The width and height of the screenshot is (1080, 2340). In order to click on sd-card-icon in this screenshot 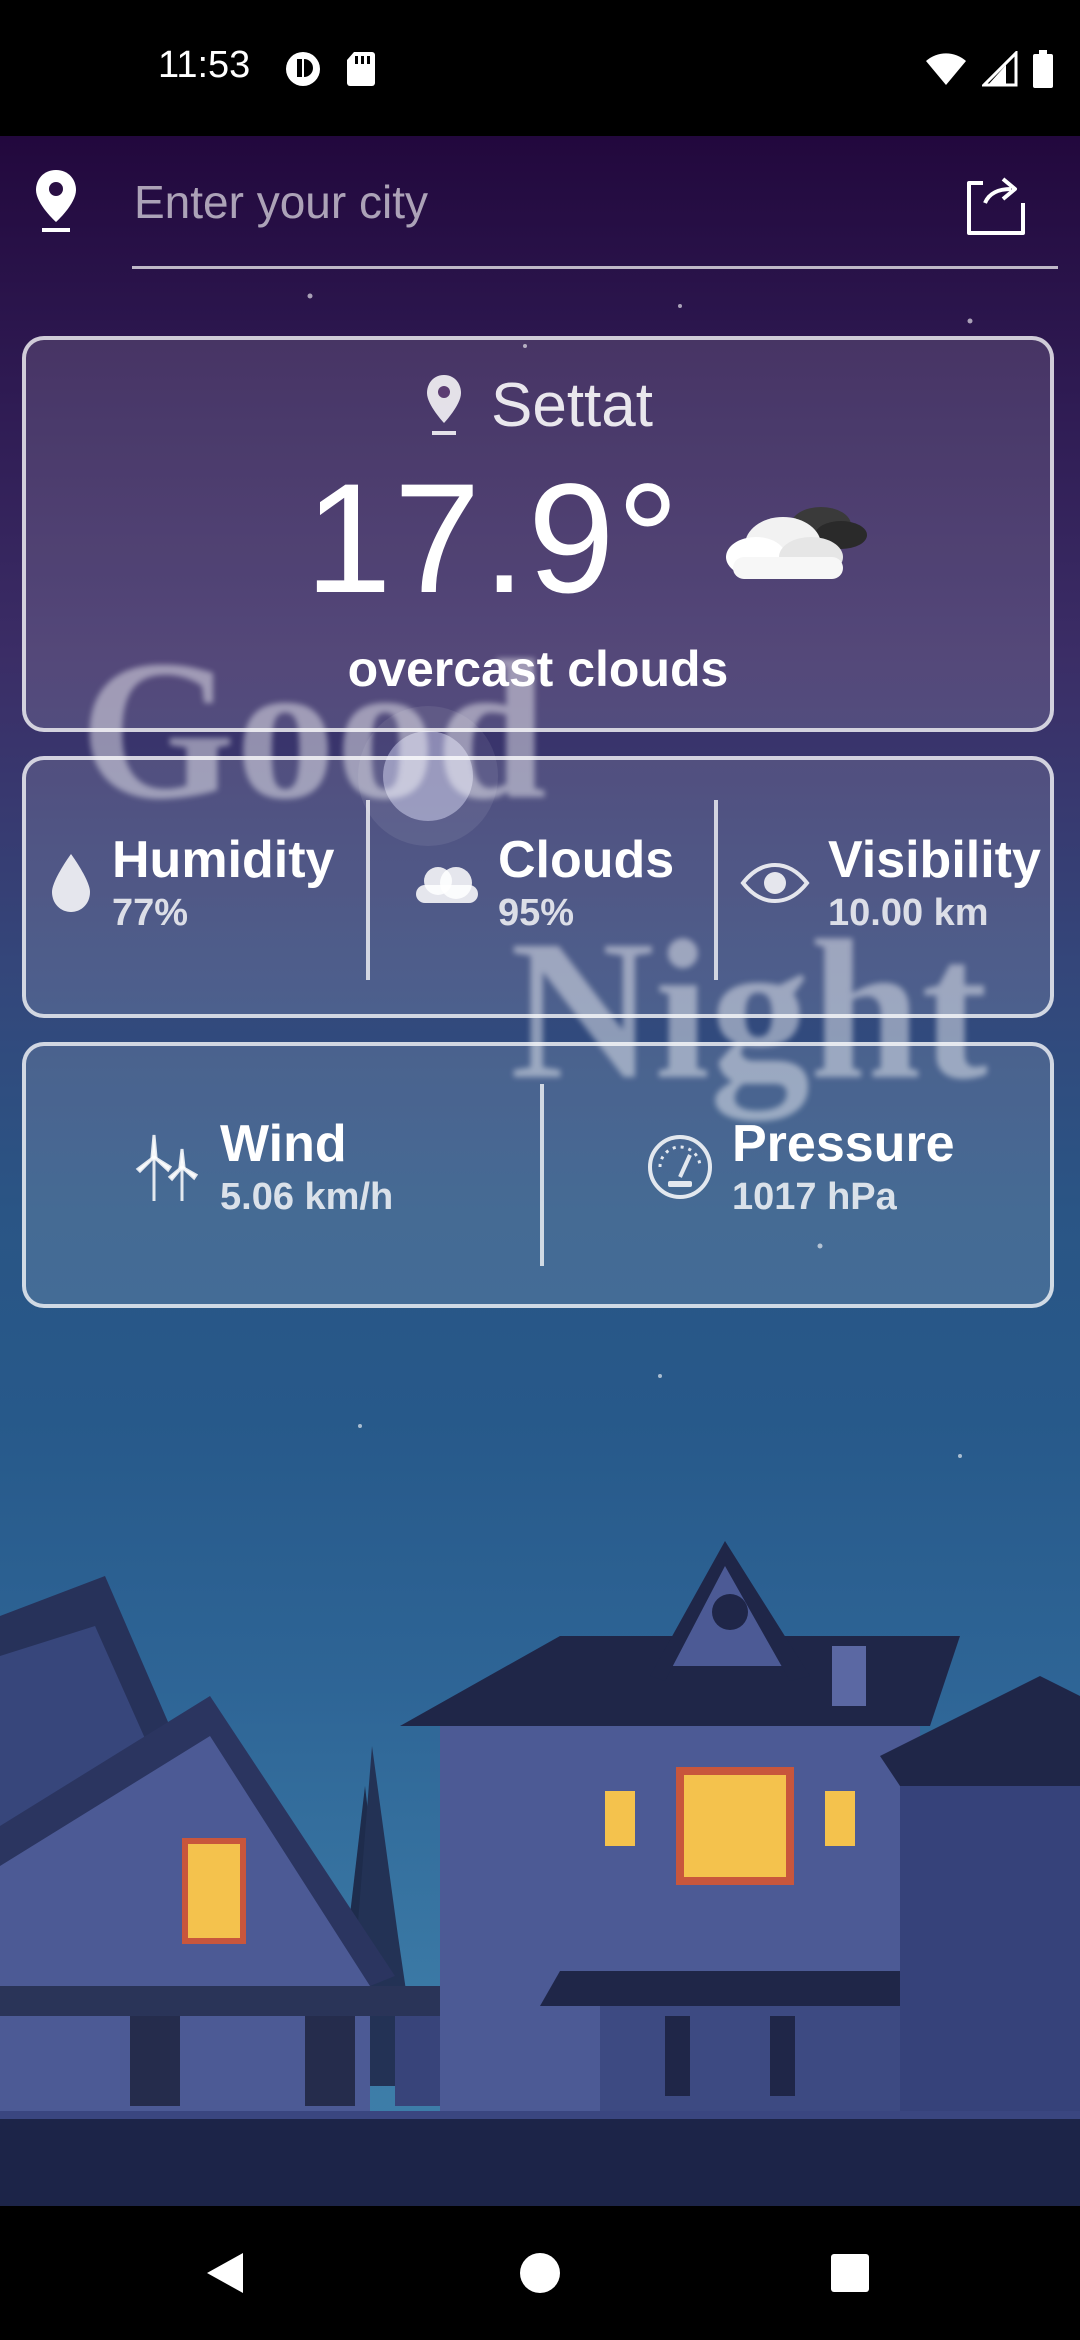, I will do `click(361, 69)`.